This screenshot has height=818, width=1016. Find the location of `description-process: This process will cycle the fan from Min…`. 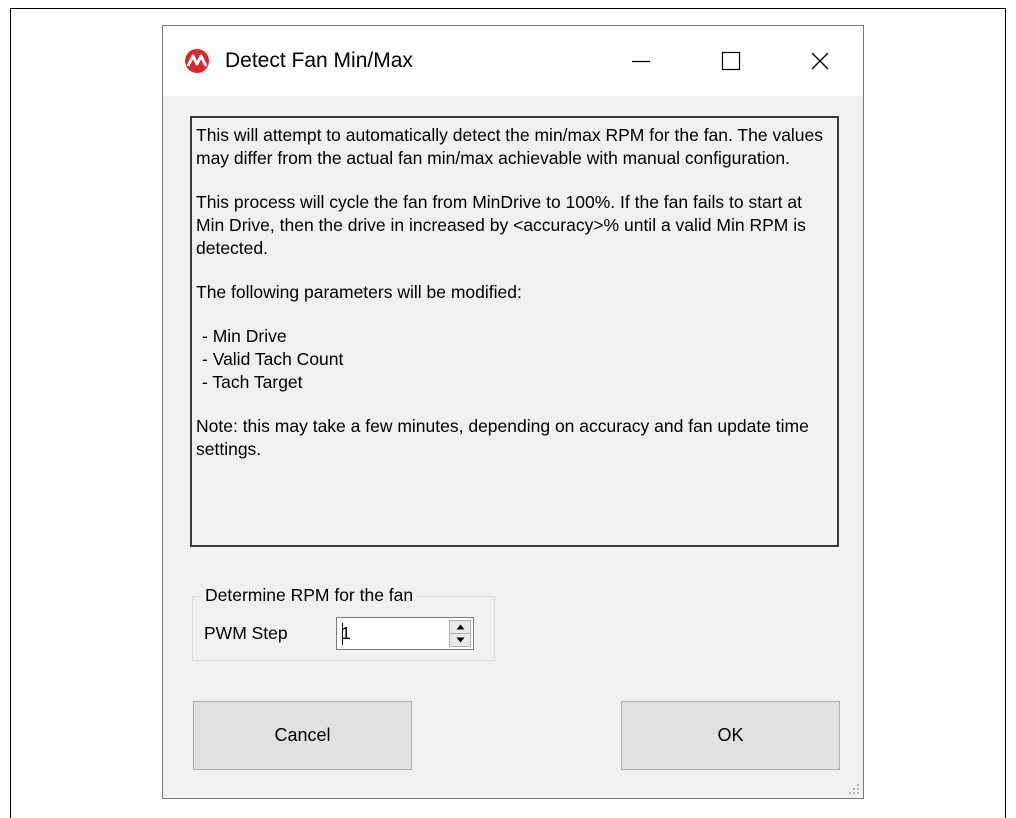

description-process: This process will cycle the fan from Min… is located at coordinates (501, 225).